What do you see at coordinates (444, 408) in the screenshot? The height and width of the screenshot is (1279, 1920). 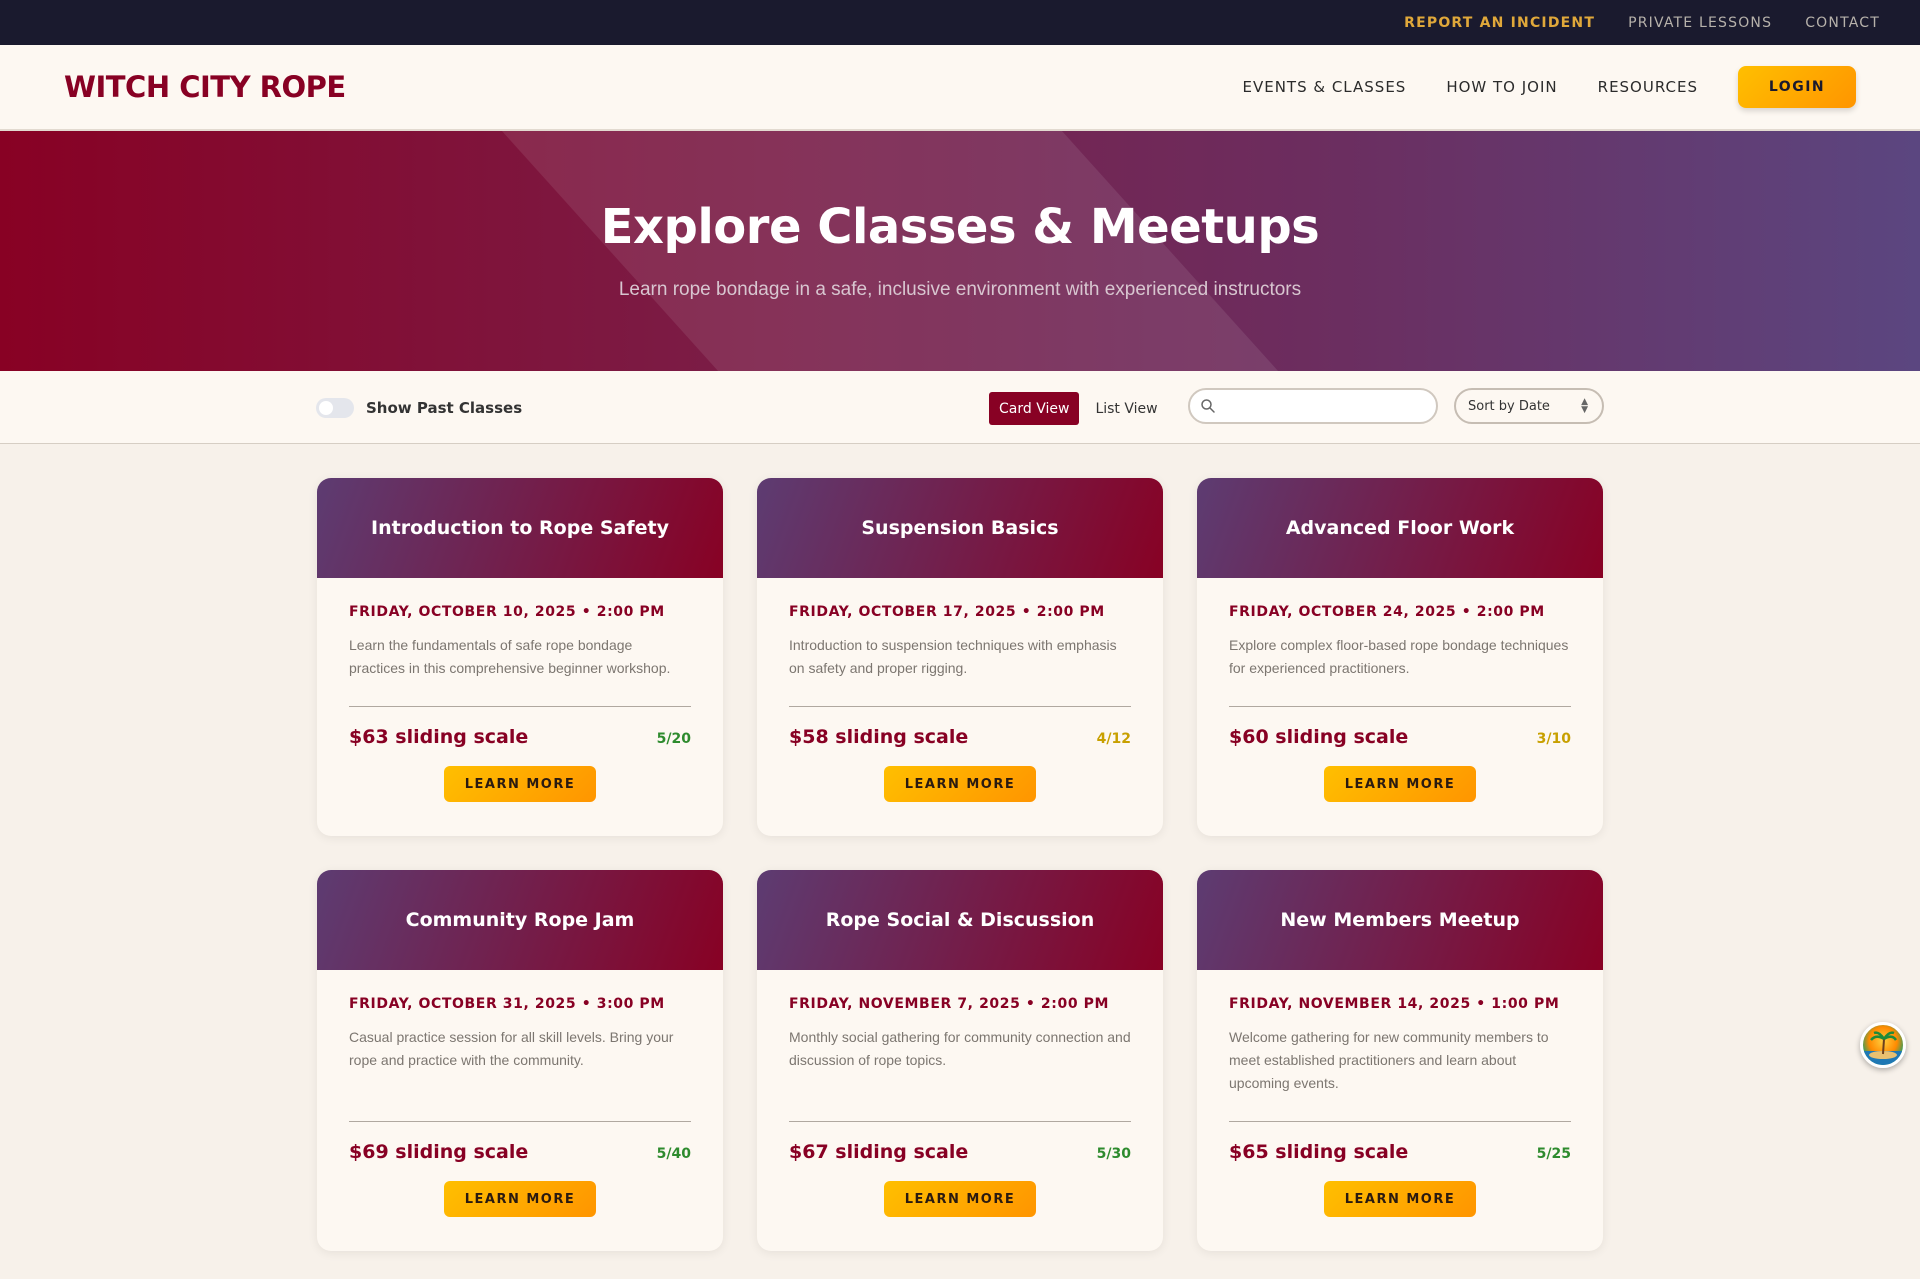 I see `show-past-classes-label: Show Past Classes` at bounding box center [444, 408].